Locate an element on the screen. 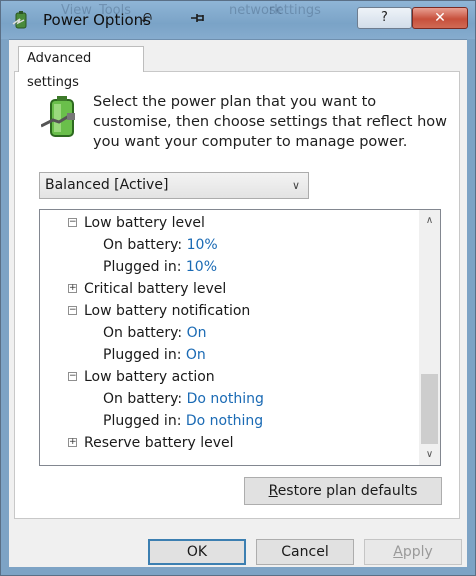 The height and width of the screenshot is (576, 476). scroll-up-icon: ∧ is located at coordinates (429, 221).